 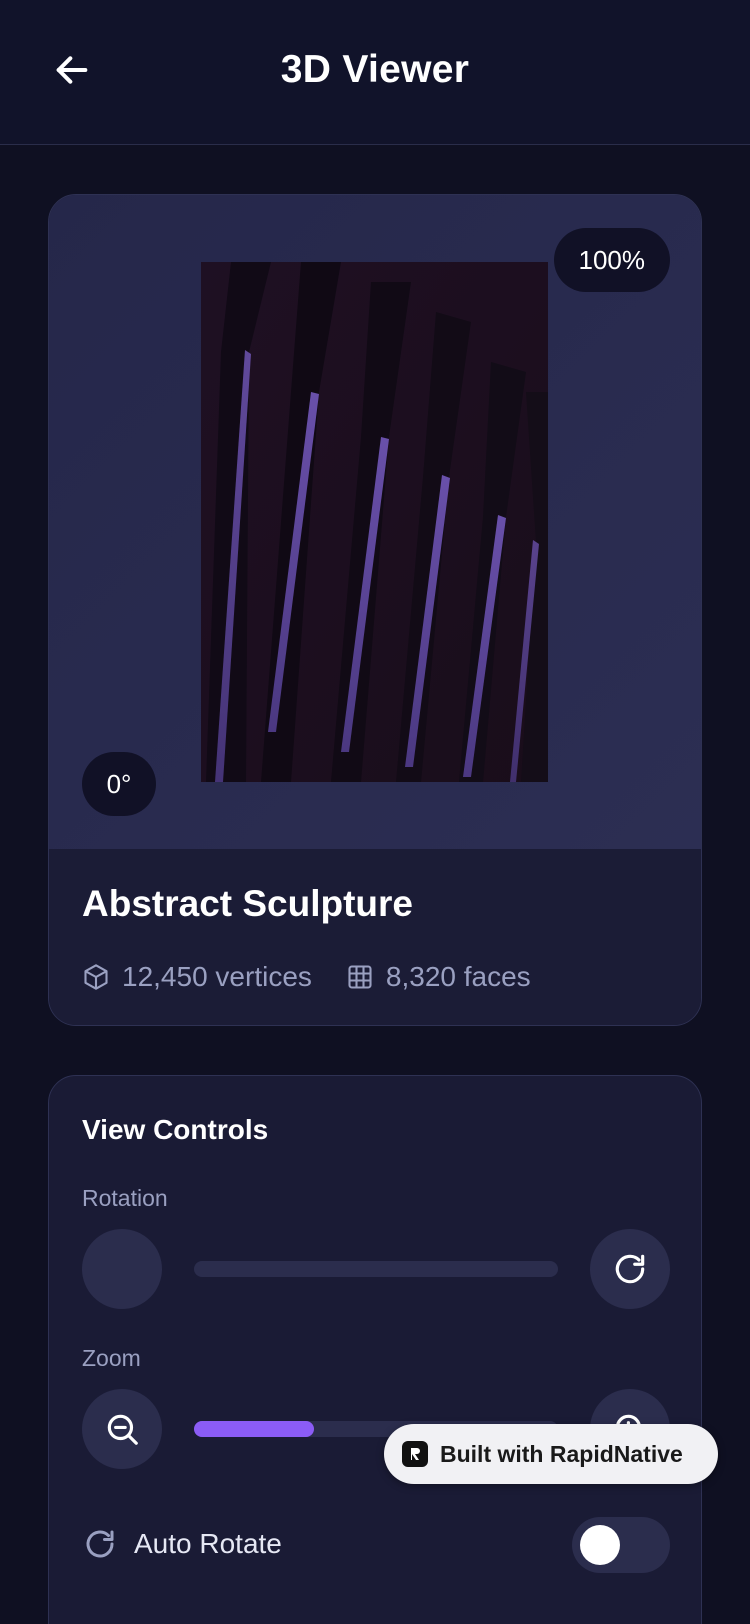 What do you see at coordinates (621, 1545) in the screenshot?
I see `auto-rotate-toggle` at bounding box center [621, 1545].